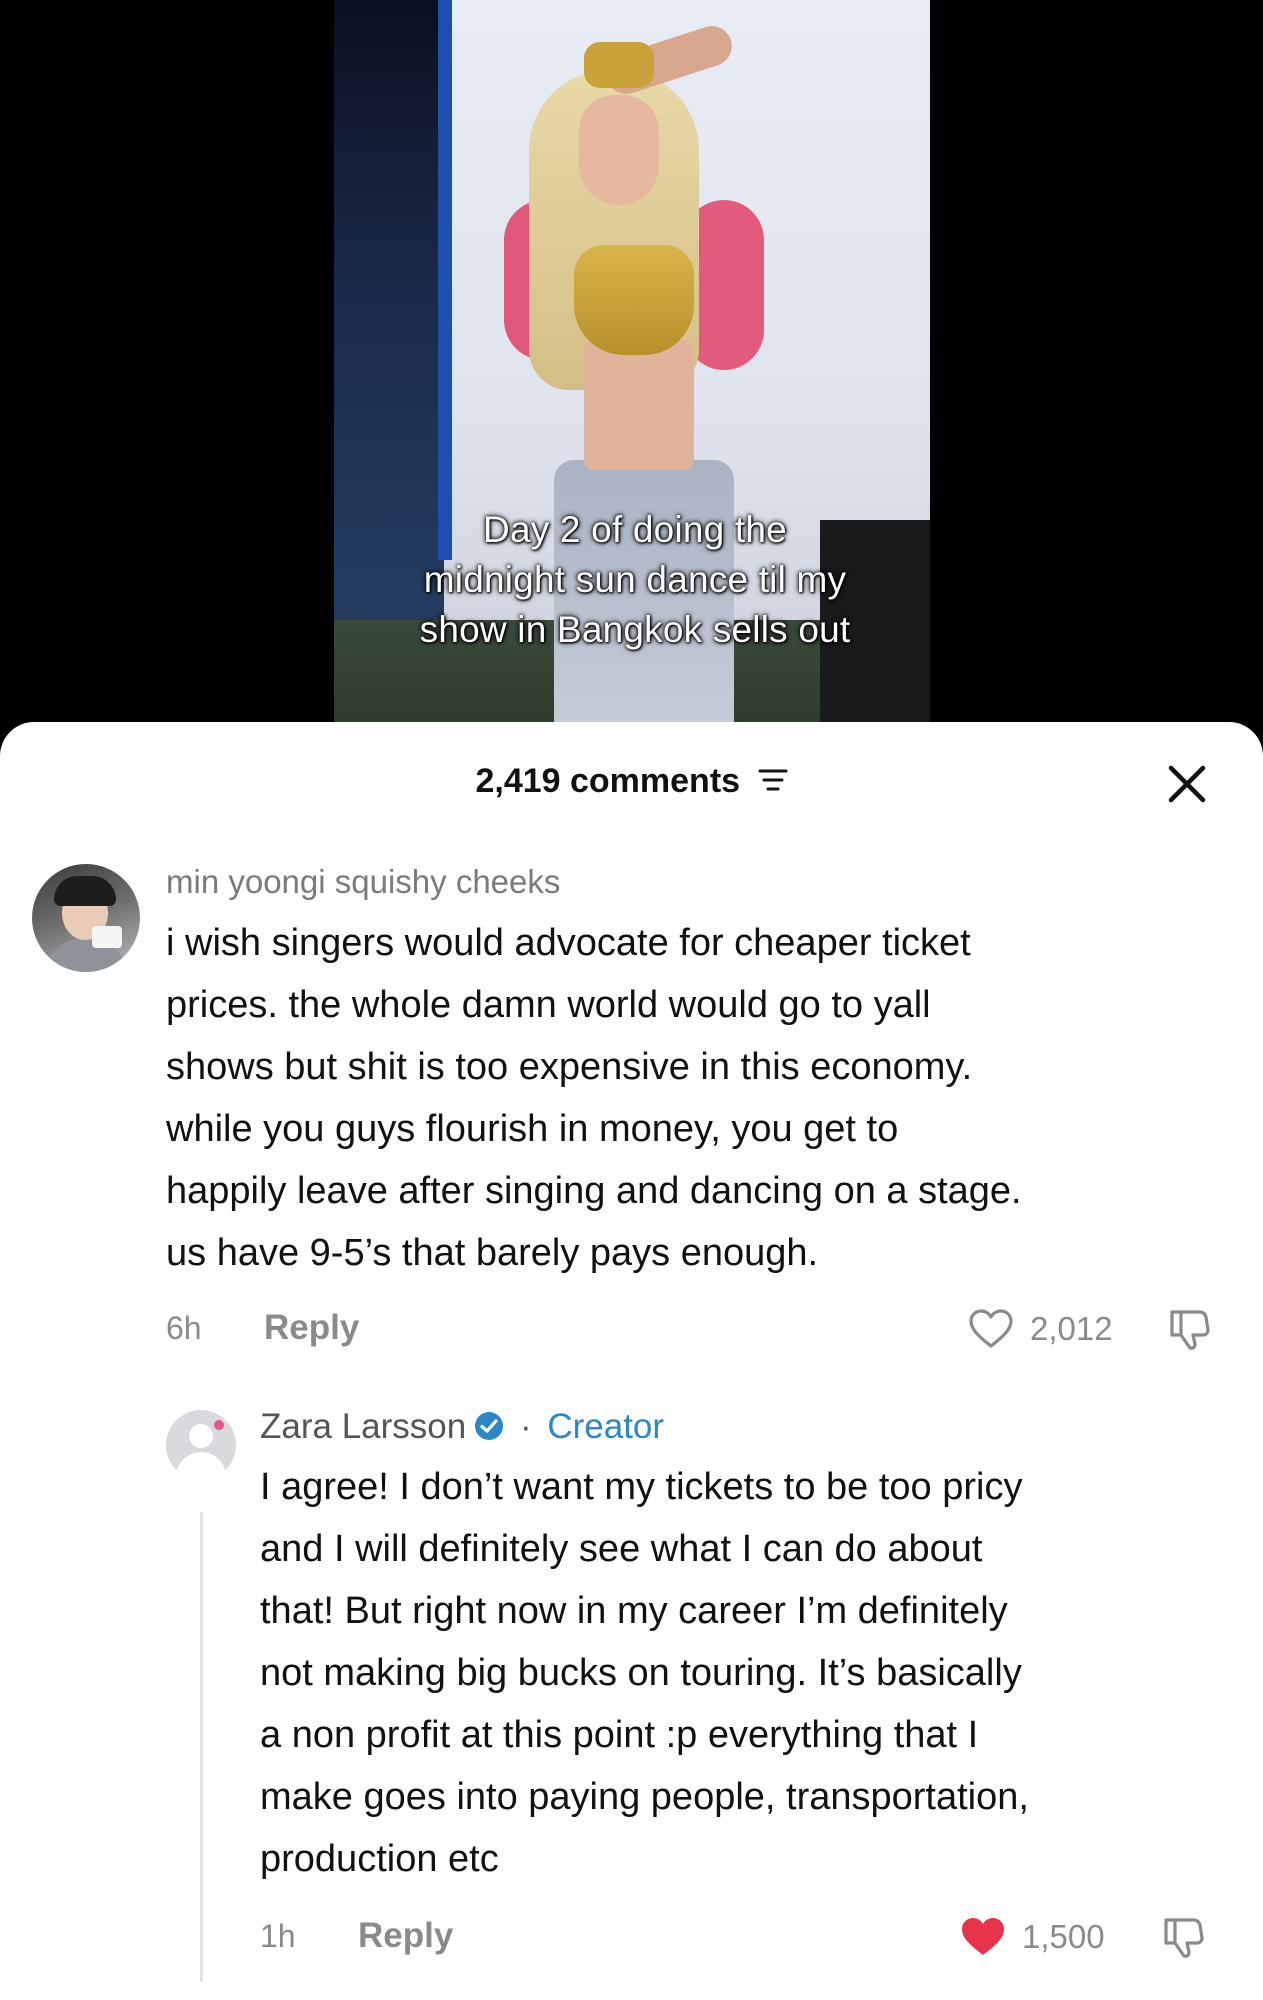 Image resolution: width=1263 pixels, height=2000 pixels. What do you see at coordinates (773, 780) in the screenshot?
I see `filter-icon` at bounding box center [773, 780].